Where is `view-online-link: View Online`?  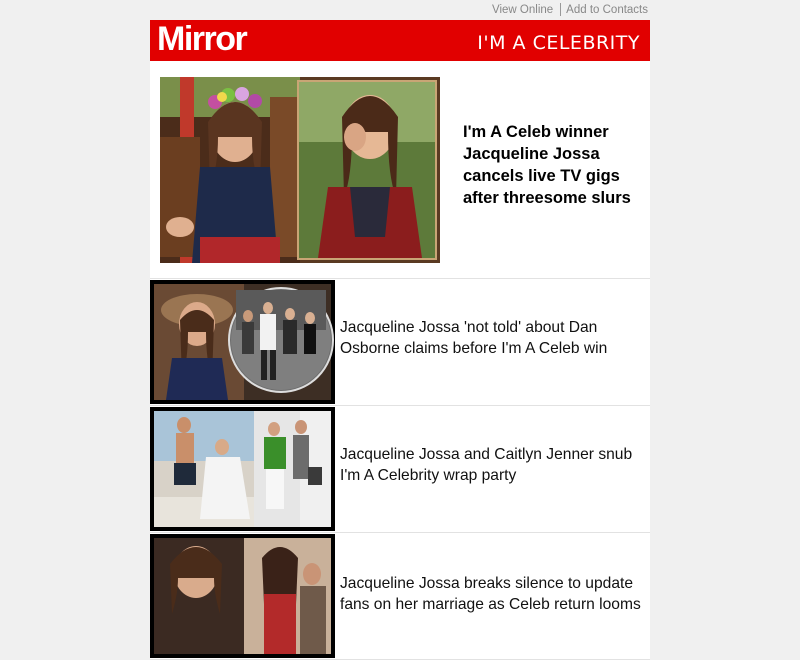
view-online-link: View Online is located at coordinates (522, 10).